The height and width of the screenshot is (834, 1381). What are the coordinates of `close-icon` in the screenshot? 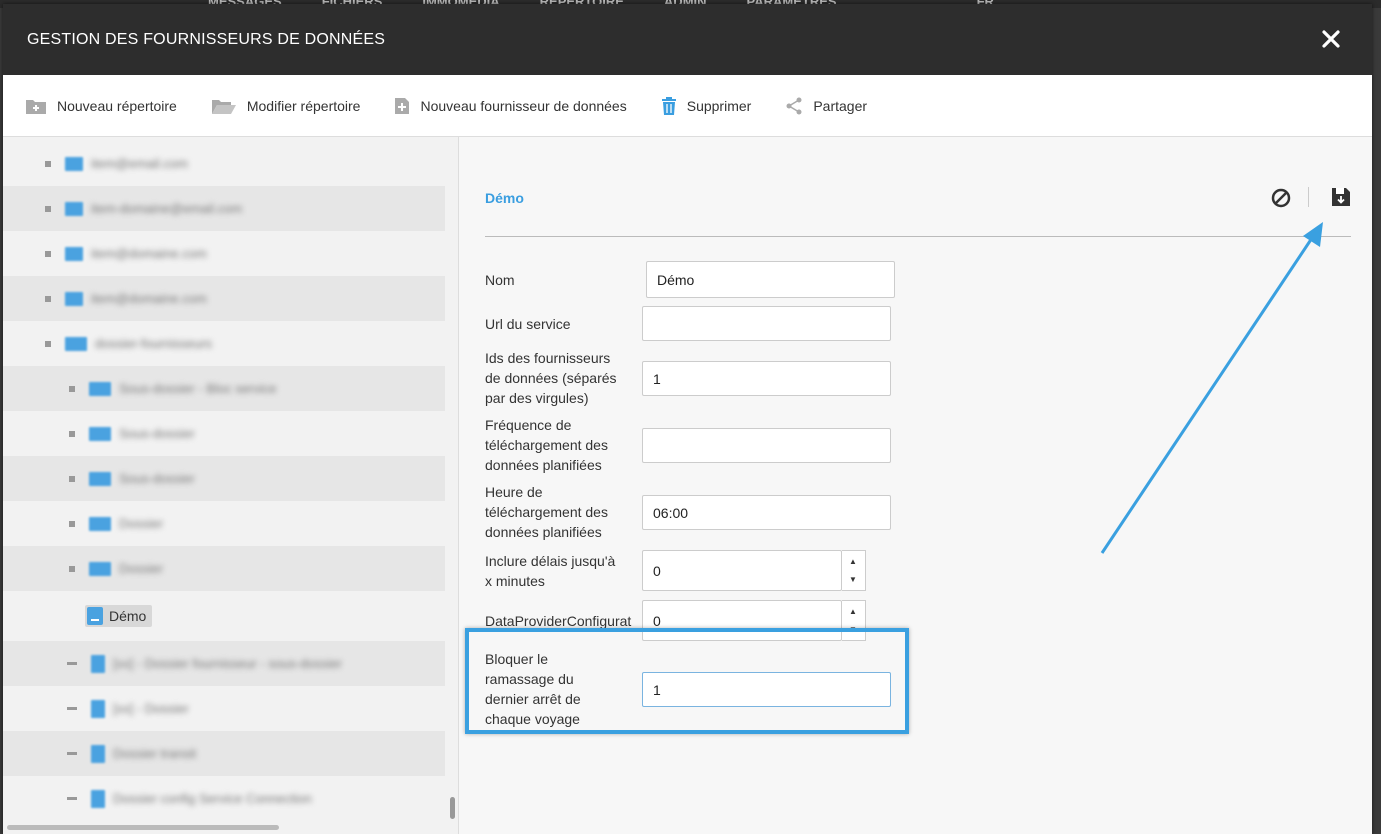 It's located at (1331, 39).